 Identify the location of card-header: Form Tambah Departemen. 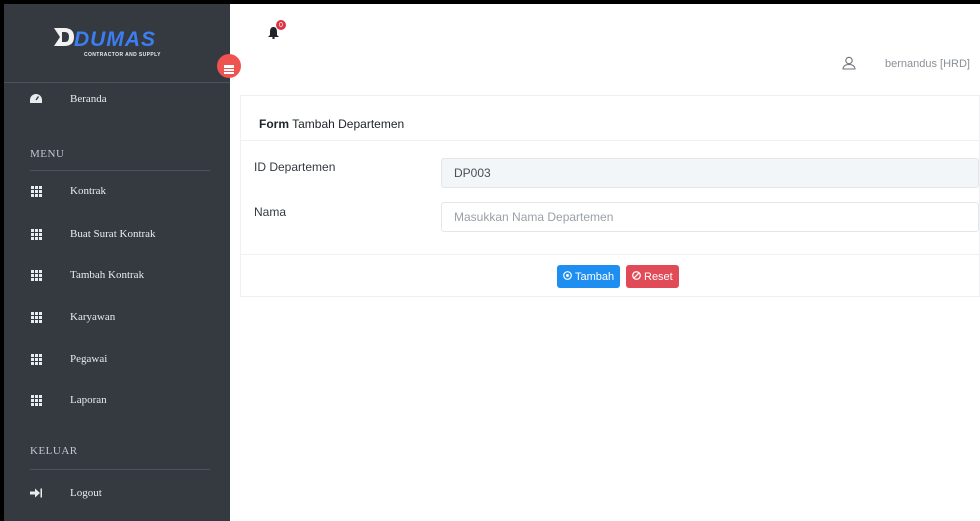
(610, 118).